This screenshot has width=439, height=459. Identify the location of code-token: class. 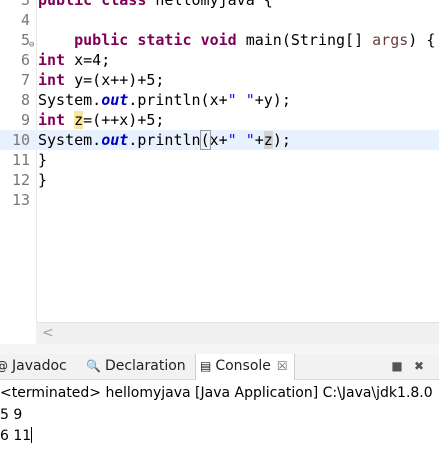
(128, 4).